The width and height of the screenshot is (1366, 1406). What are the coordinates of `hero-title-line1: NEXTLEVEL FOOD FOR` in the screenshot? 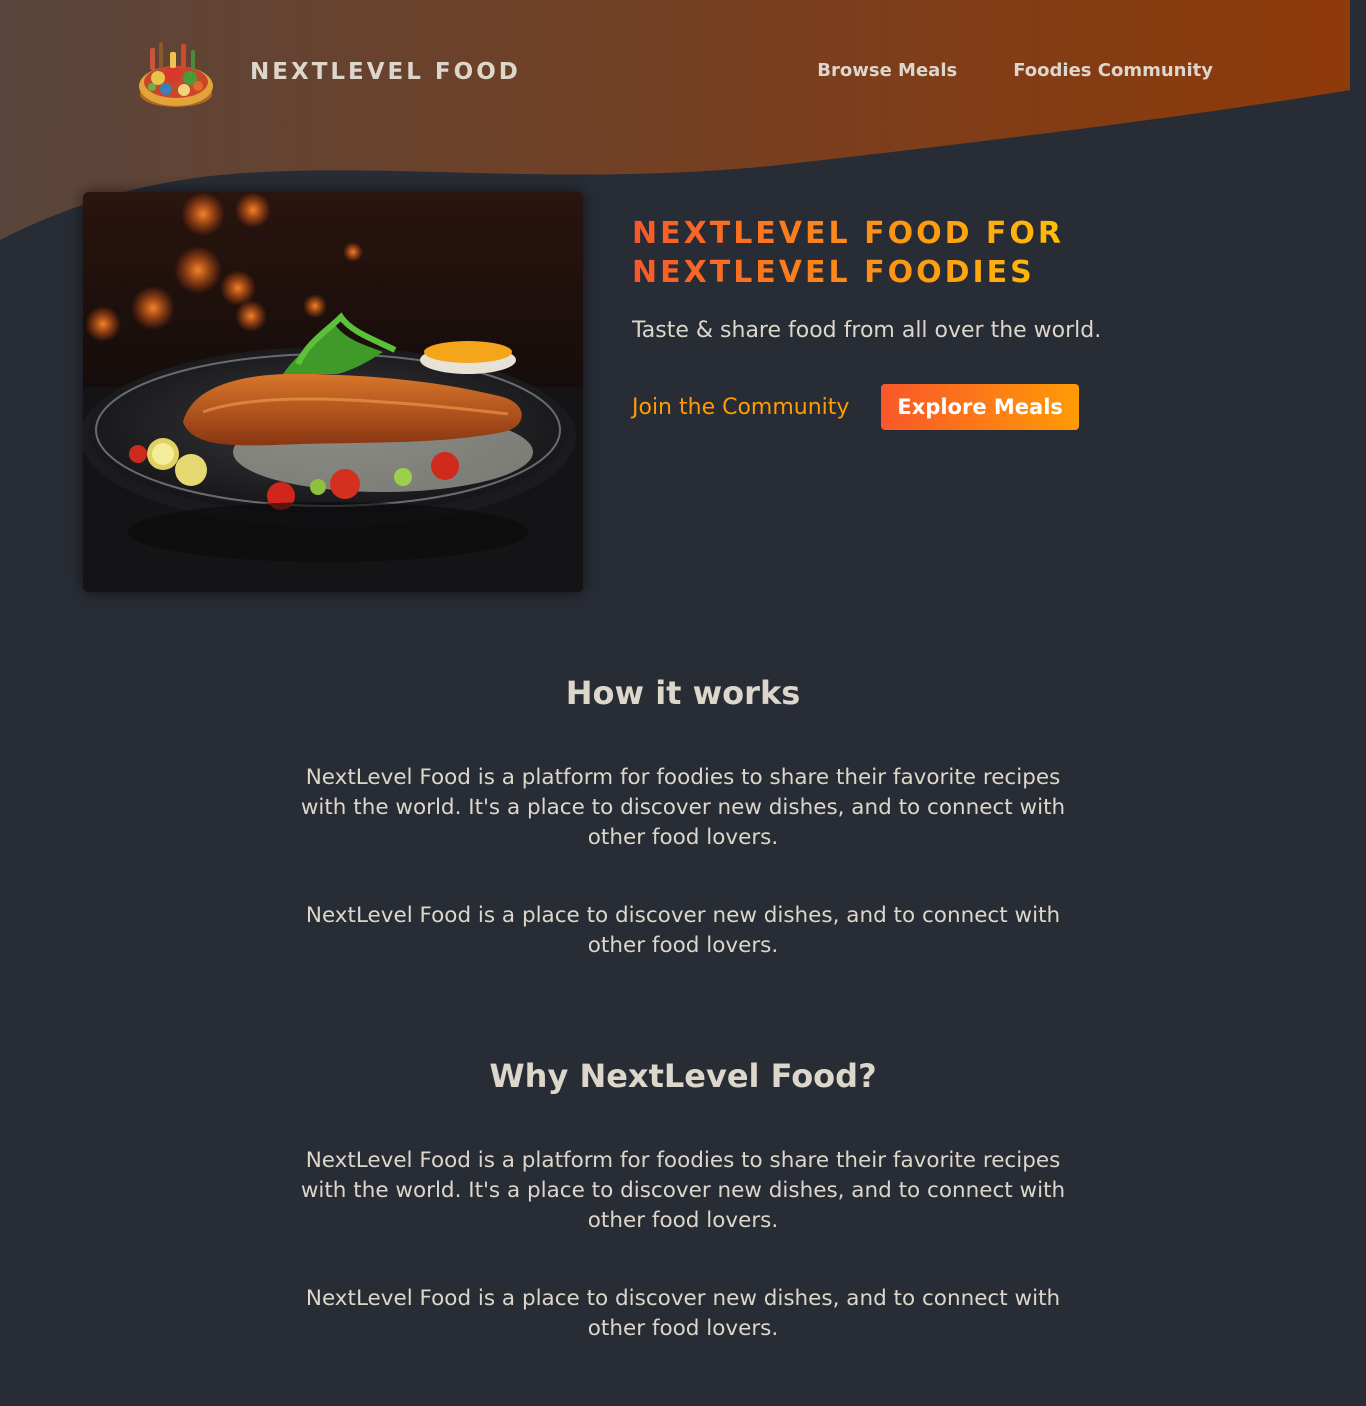 It's located at (848, 233).